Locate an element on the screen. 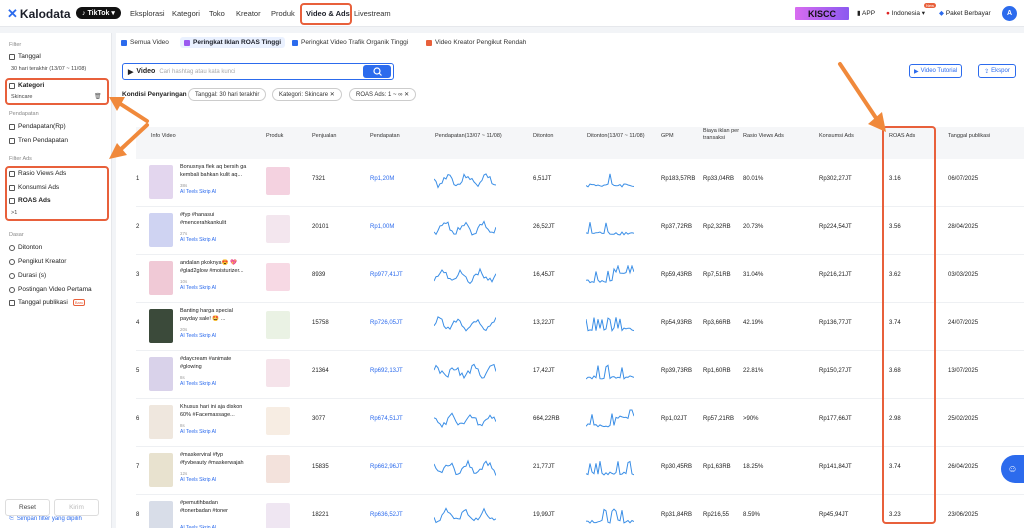 This screenshot has width=1024, height=528. pendapatan-value: Rp977,41JT is located at coordinates (386, 275).